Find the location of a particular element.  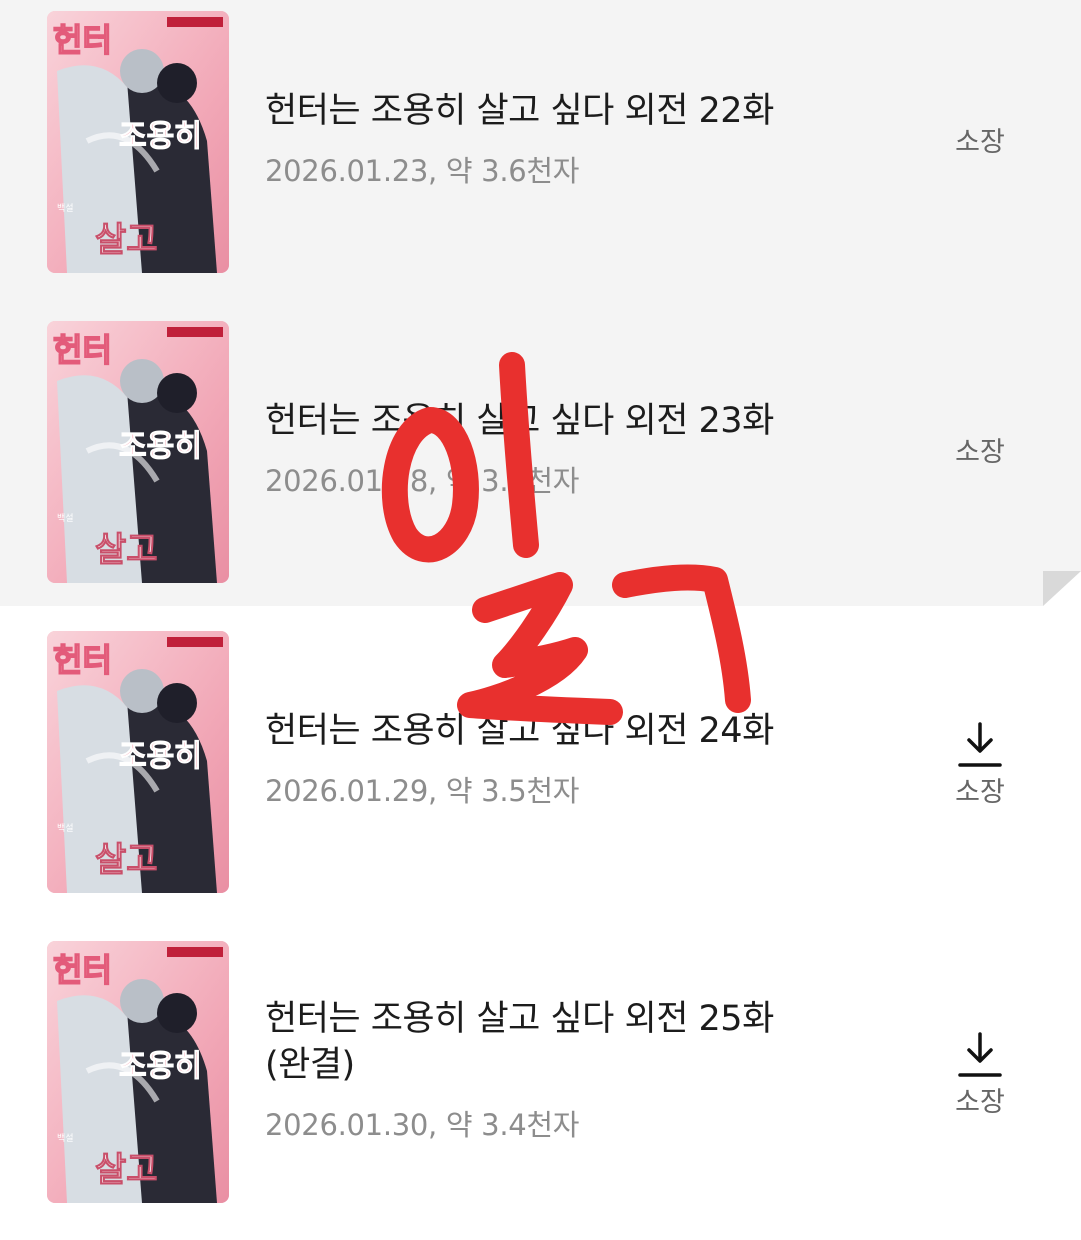

episode-title-line2: (완결) is located at coordinates (310, 1065).